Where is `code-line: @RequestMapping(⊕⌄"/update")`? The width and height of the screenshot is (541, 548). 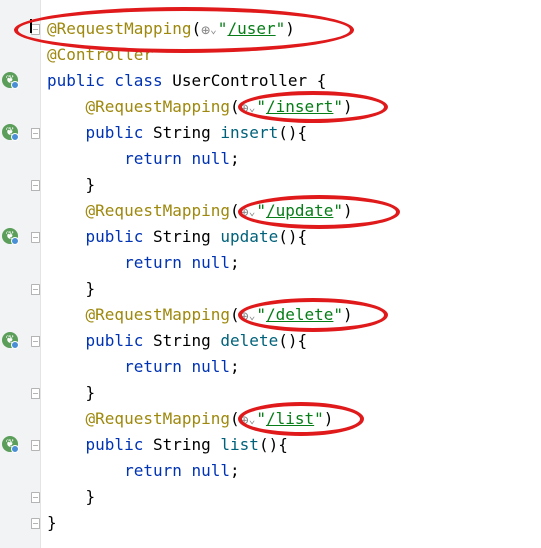
code-line: @RequestMapping(⊕⌄"/update") is located at coordinates (200, 211).